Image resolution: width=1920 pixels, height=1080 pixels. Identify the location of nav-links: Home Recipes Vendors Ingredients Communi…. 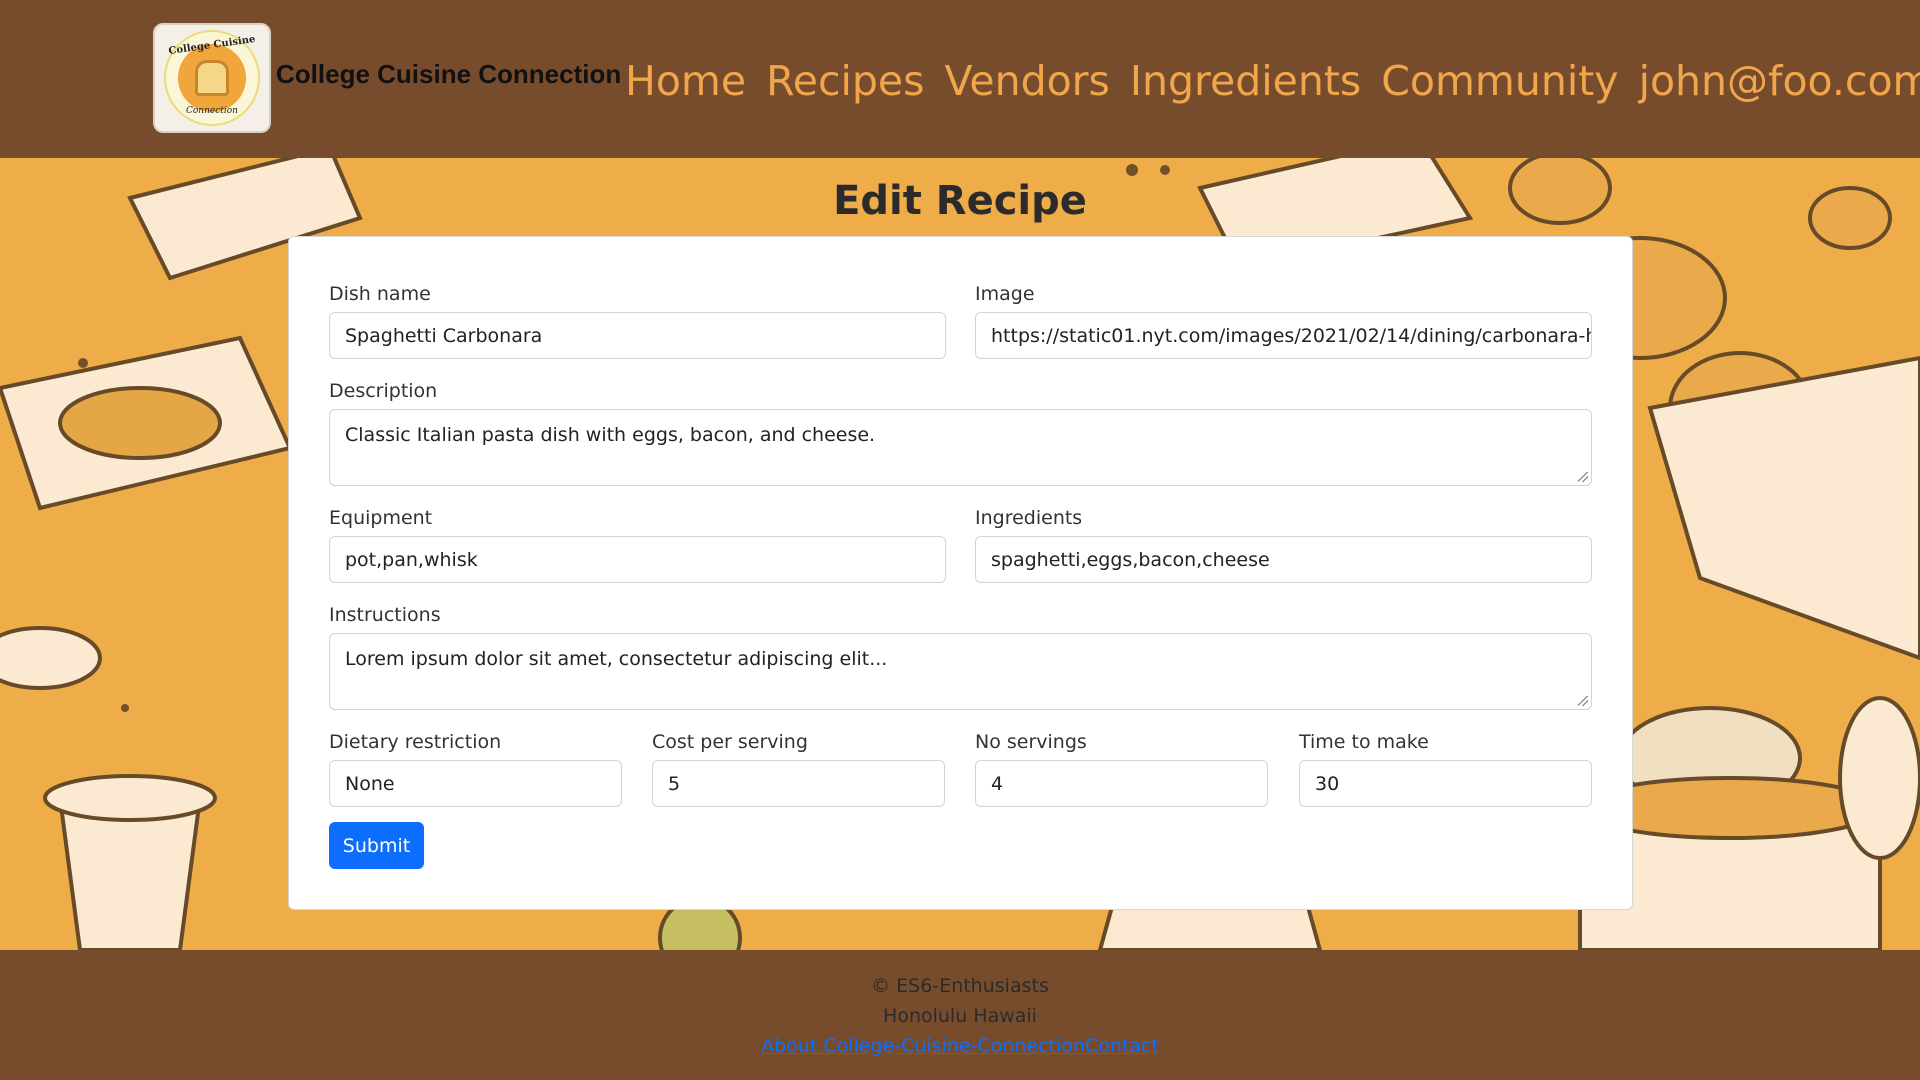
(1272, 81).